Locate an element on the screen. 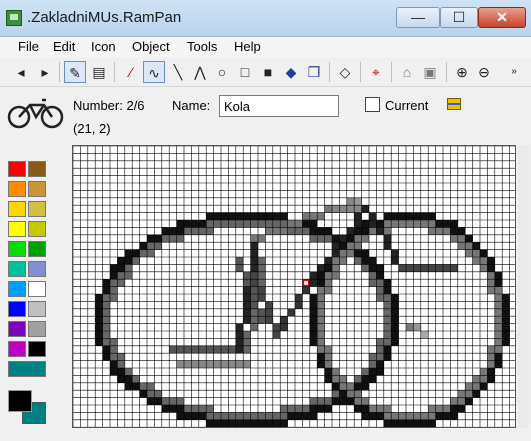 The image size is (531, 441). pencil-icon: ✎ is located at coordinates (75, 72).